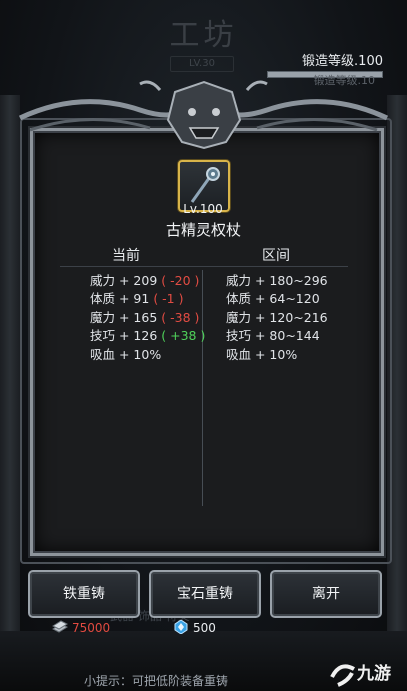  Describe the element at coordinates (91, 628) in the screenshot. I see `iron-amount: 75000` at that location.